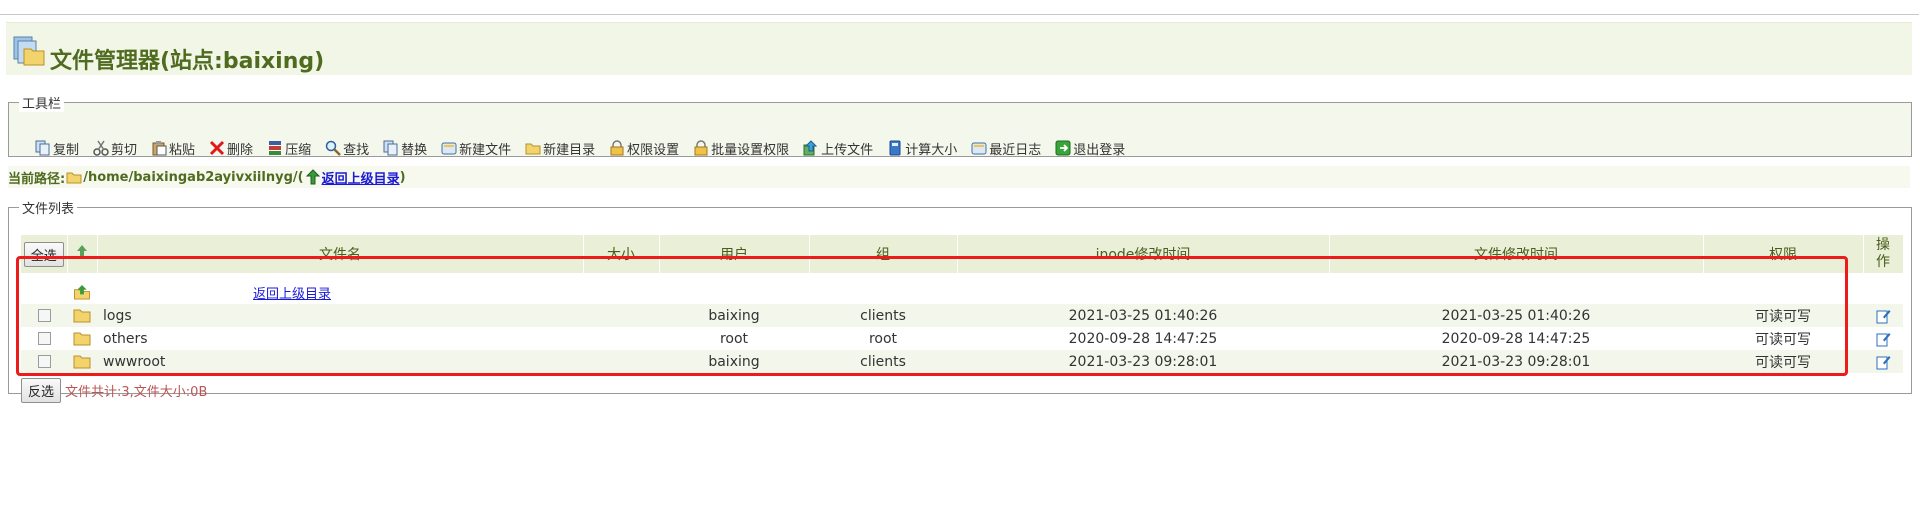  What do you see at coordinates (883, 338) in the screenshot?
I see `file-group: root` at bounding box center [883, 338].